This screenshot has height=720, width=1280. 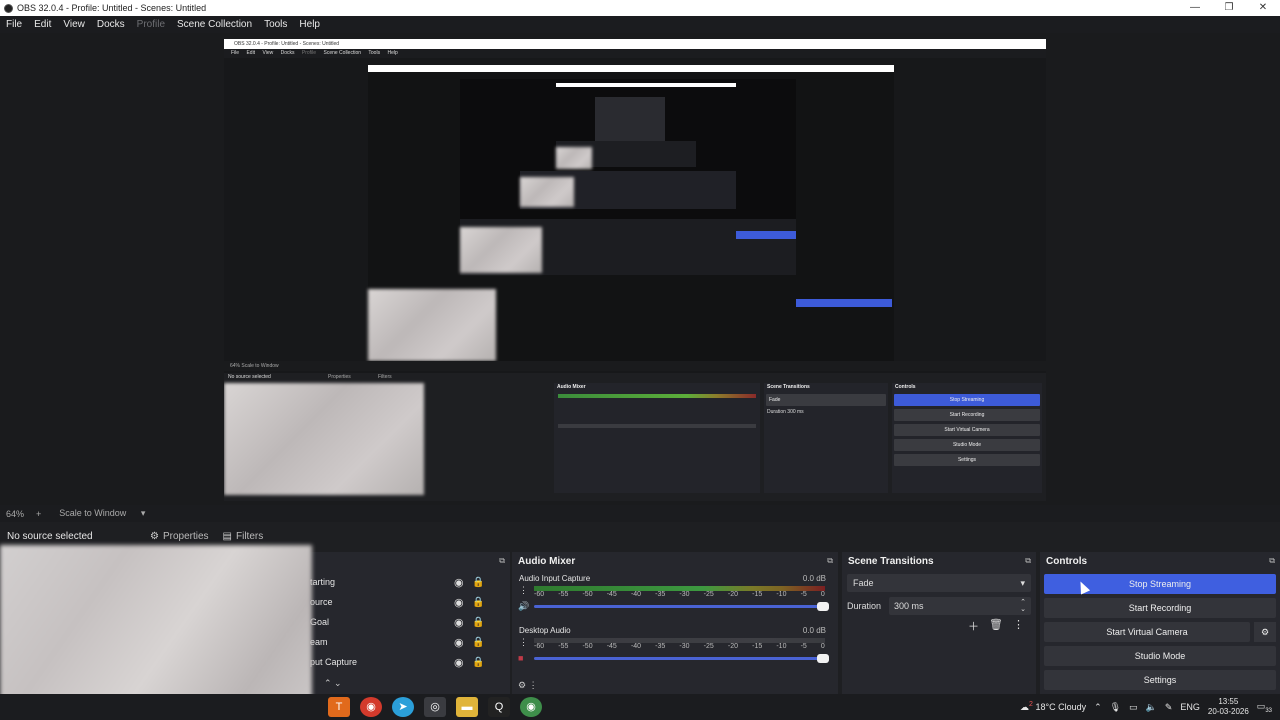 I want to click on obs-app-icon, so click(x=8, y=8).